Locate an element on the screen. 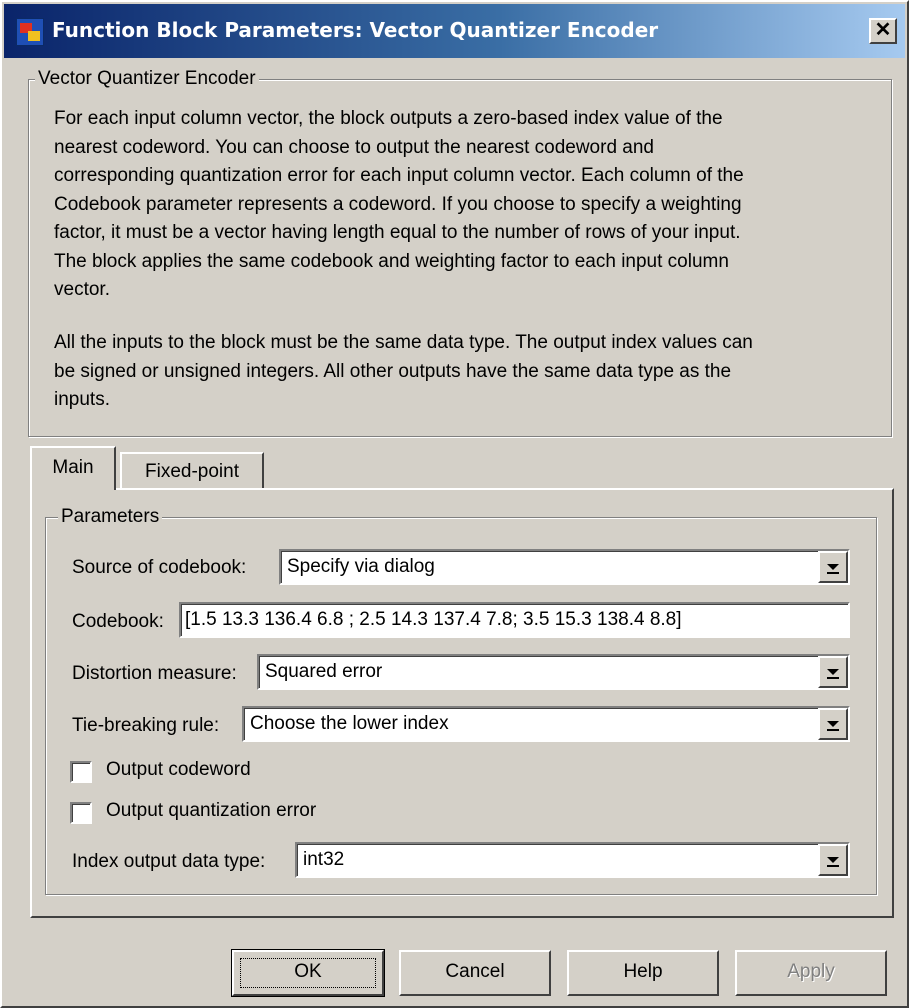 This screenshot has width=909, height=1008. close-button: ✕ is located at coordinates (883, 31).